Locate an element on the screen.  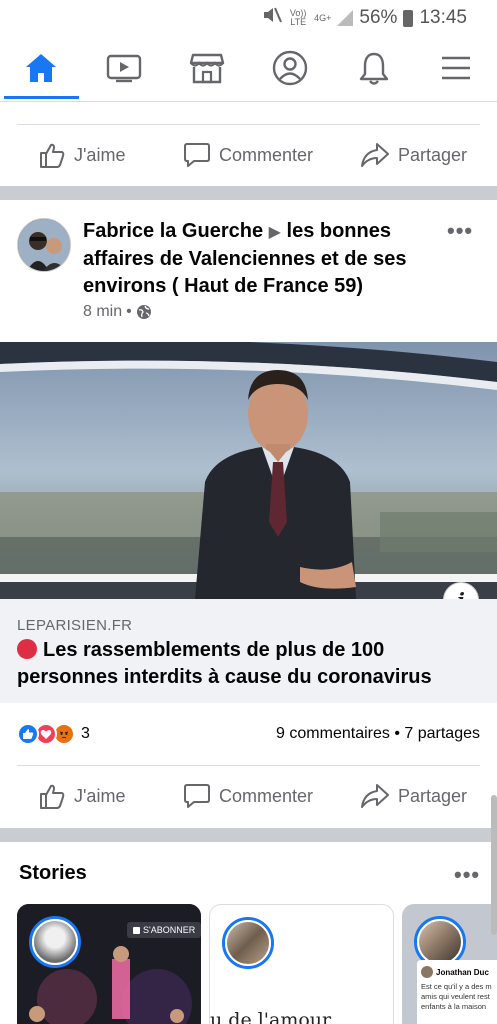
comments-count: 9 commentaires is located at coordinates (333, 733).